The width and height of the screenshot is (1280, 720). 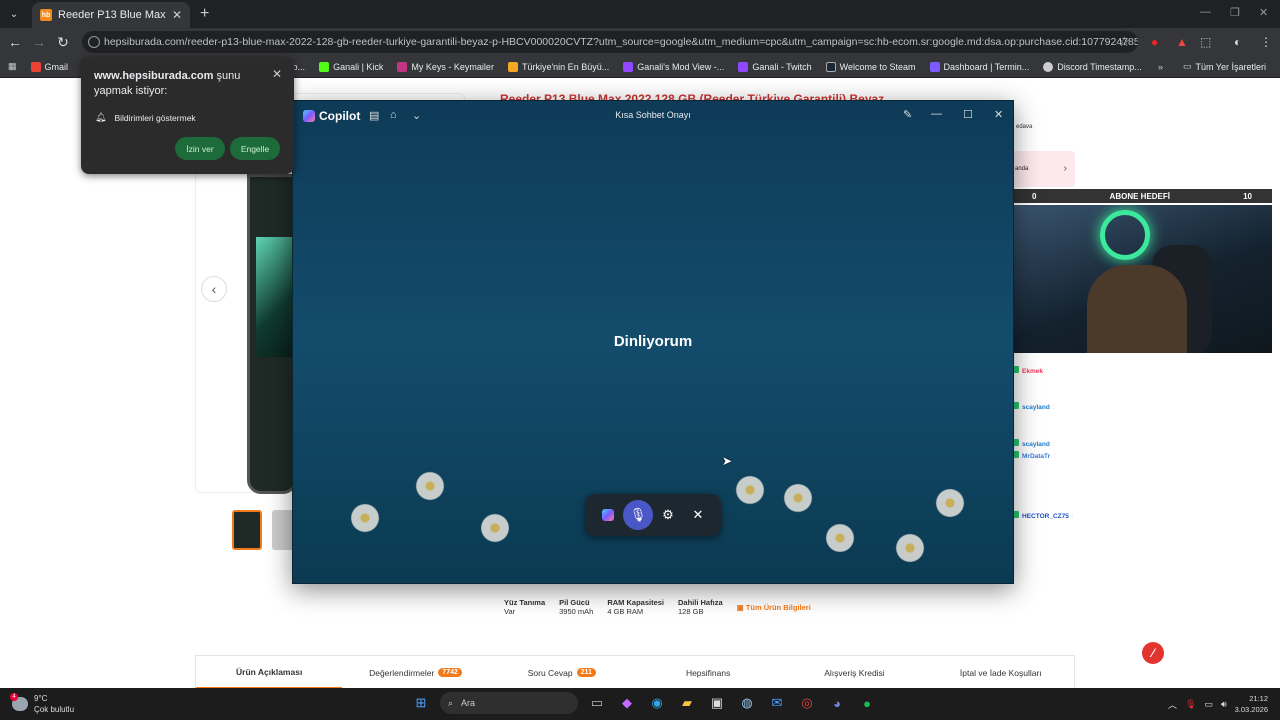 I want to click on settings-gear-icon: ⚙, so click(x=668, y=515).